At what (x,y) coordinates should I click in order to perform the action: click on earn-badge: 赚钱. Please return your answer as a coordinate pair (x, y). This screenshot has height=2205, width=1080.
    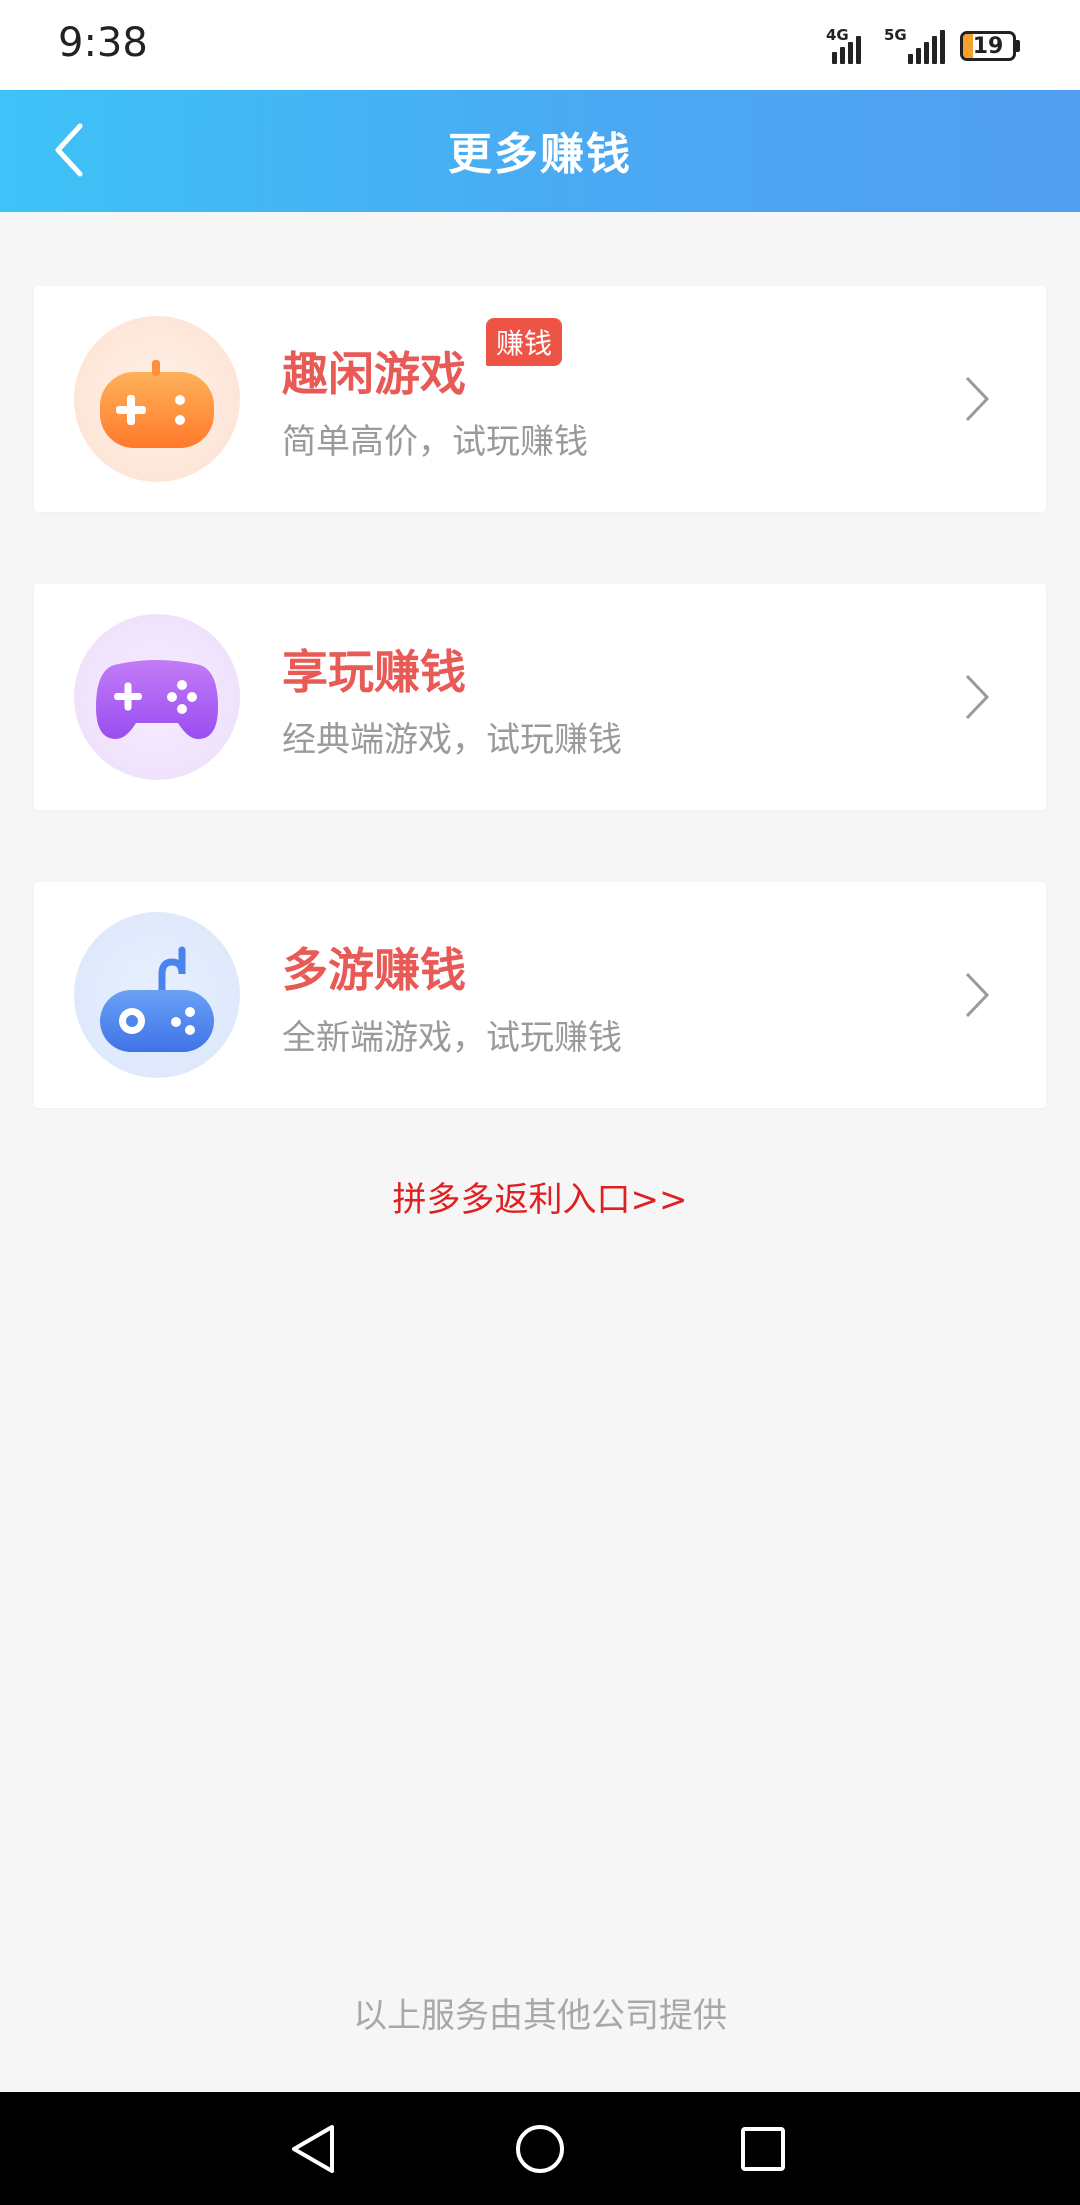
    Looking at the image, I should click on (524, 342).